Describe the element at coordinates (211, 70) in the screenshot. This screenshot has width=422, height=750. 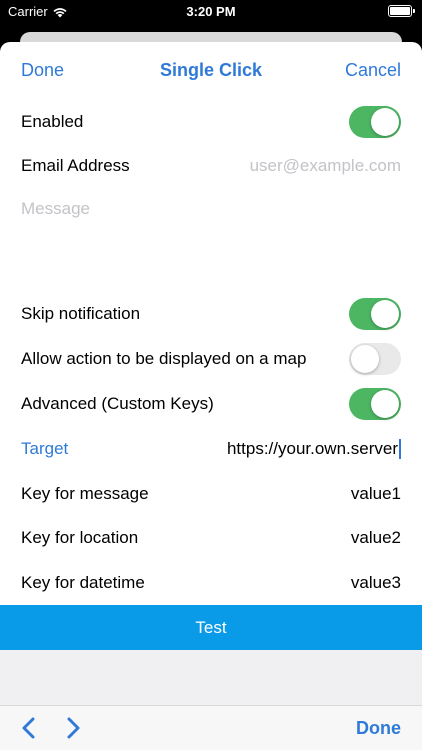
I see `nav-bar: Done Single Click Cancel` at that location.